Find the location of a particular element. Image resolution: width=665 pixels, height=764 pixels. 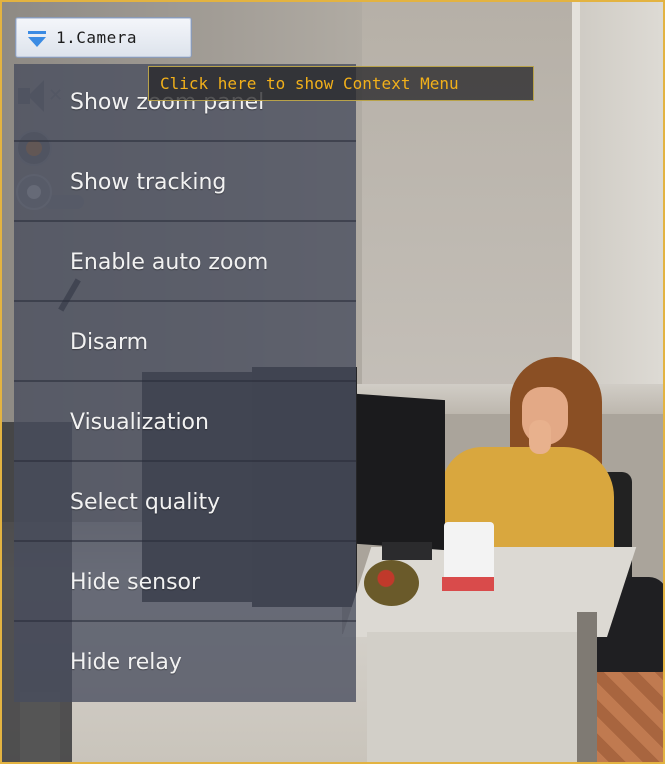

chevron-down-icon is located at coordinates (37, 41).